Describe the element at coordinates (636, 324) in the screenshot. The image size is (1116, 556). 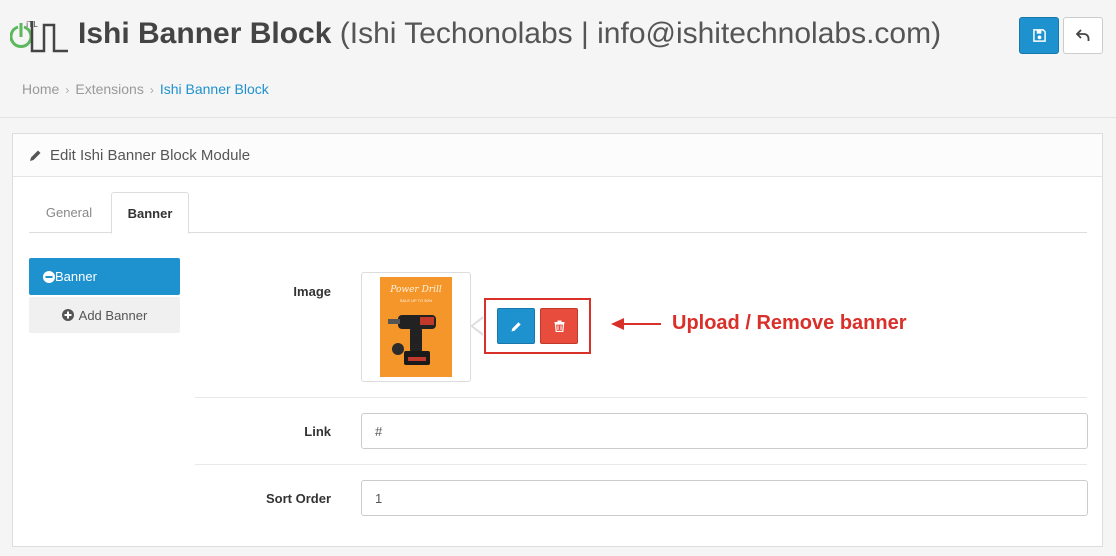
I see `annotation-arrow-icon` at that location.